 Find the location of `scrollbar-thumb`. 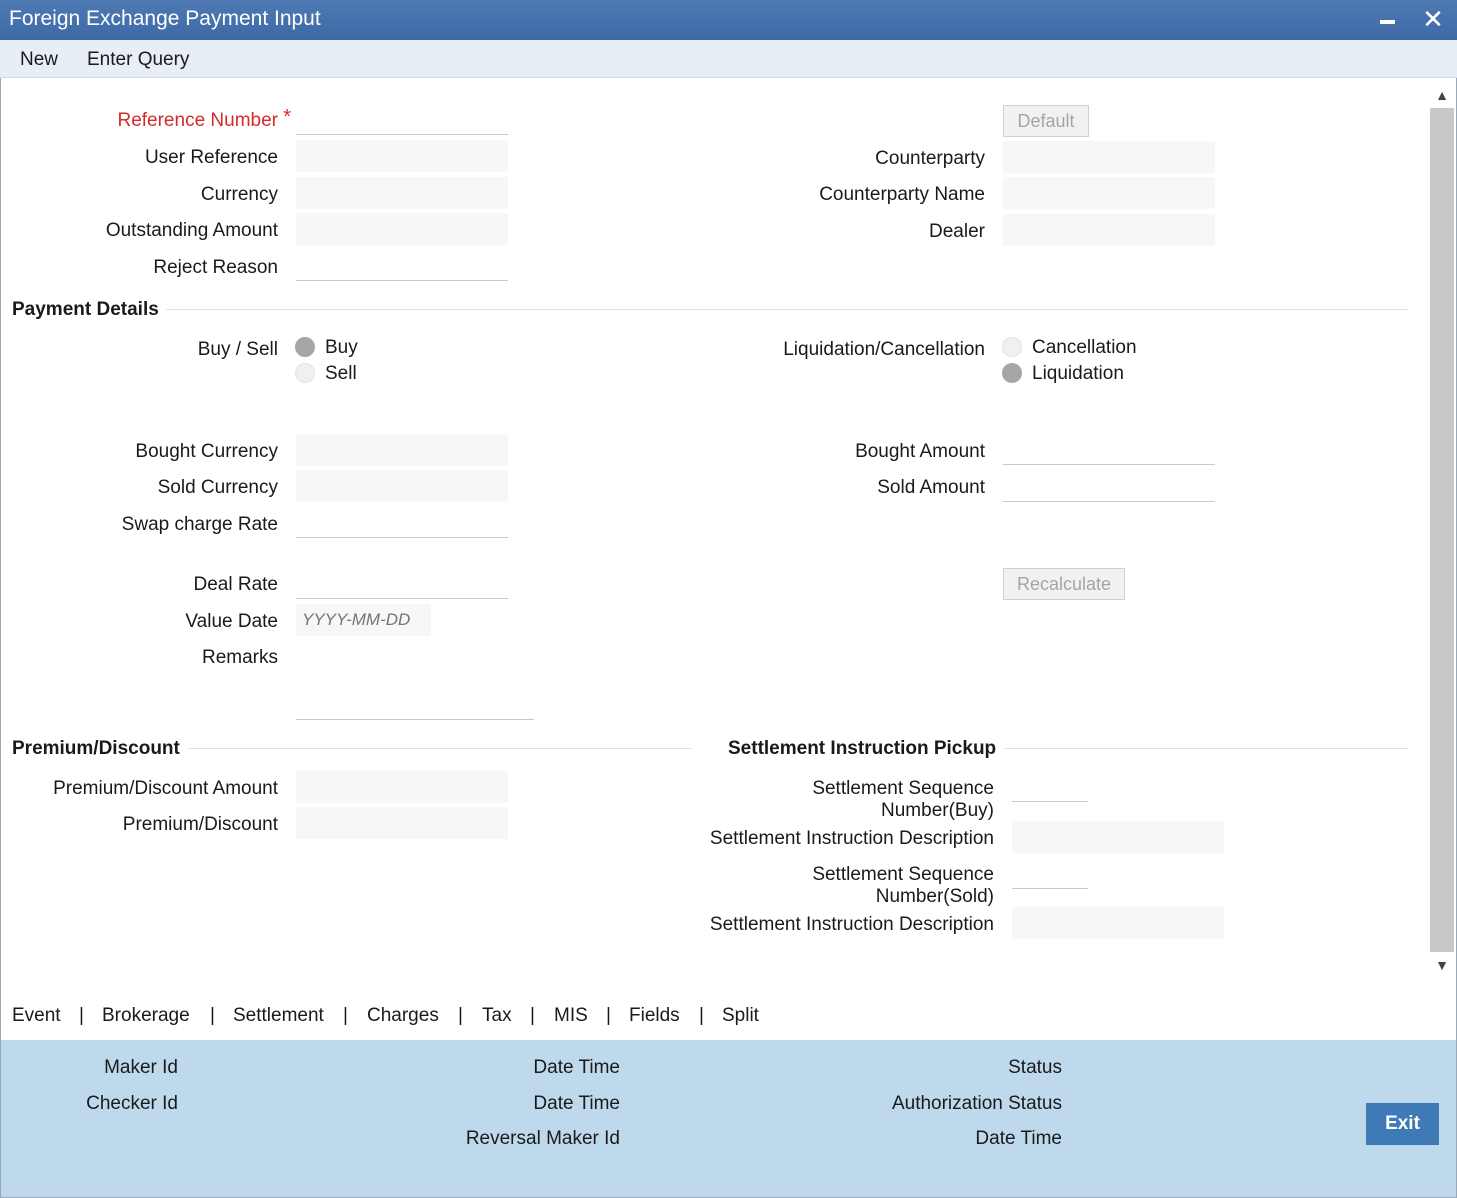

scrollbar-thumb is located at coordinates (1442, 530).